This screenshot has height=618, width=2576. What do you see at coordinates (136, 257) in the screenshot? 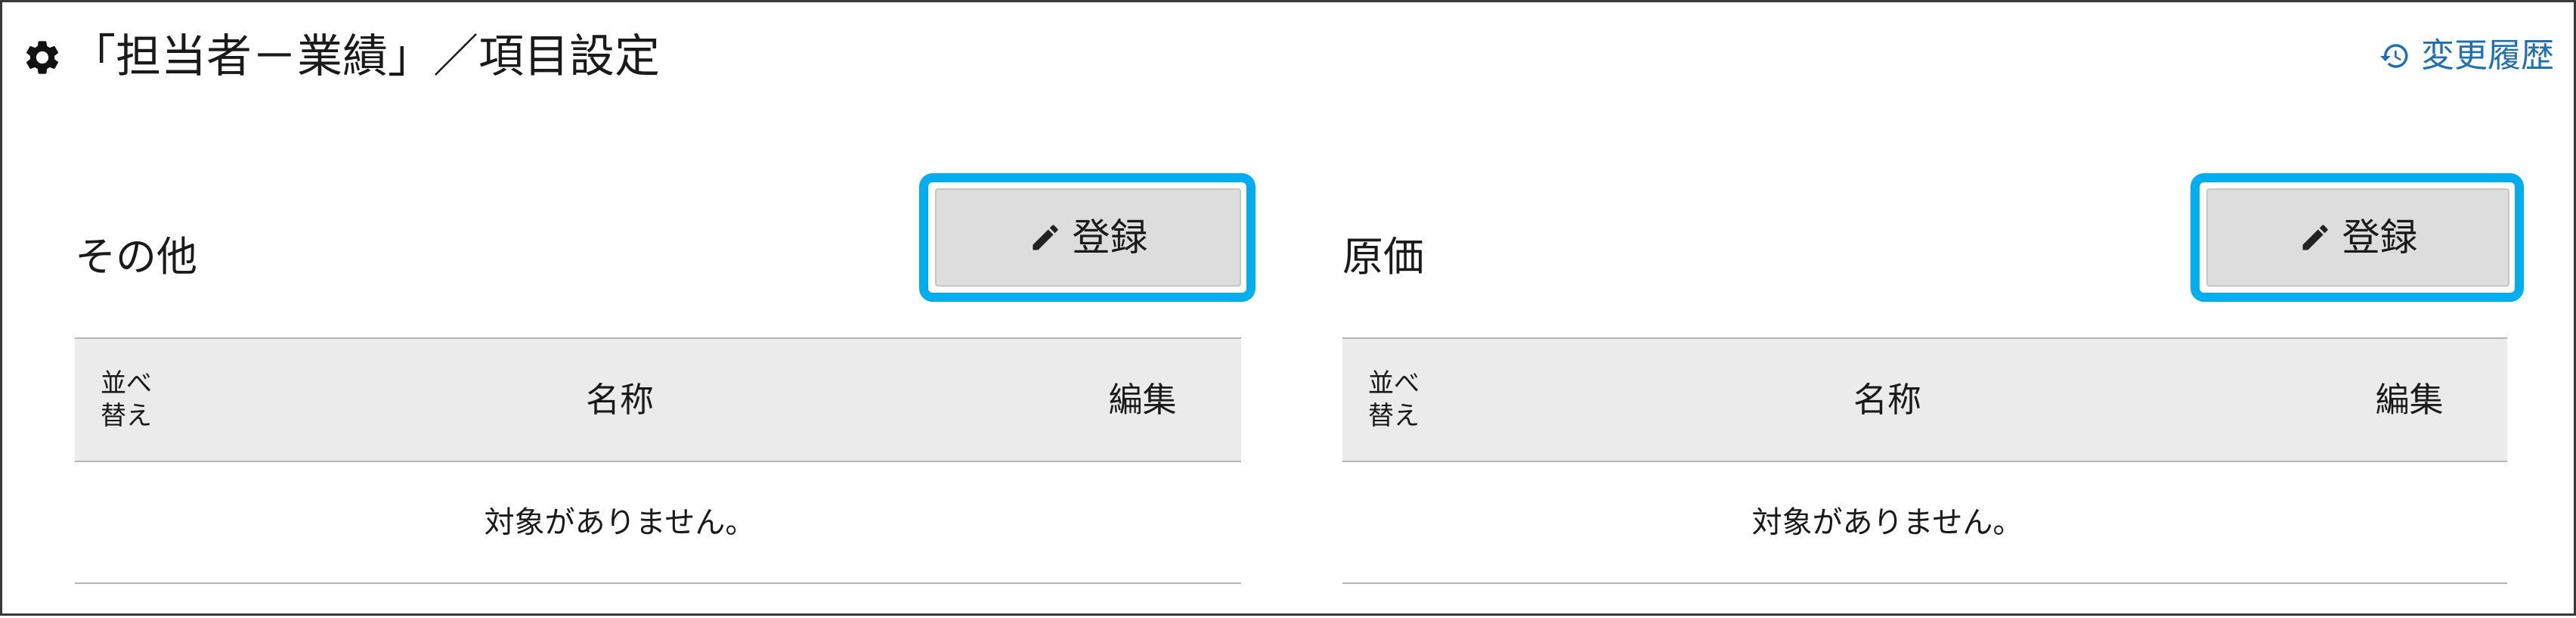
I see `panel-title: その他` at bounding box center [136, 257].